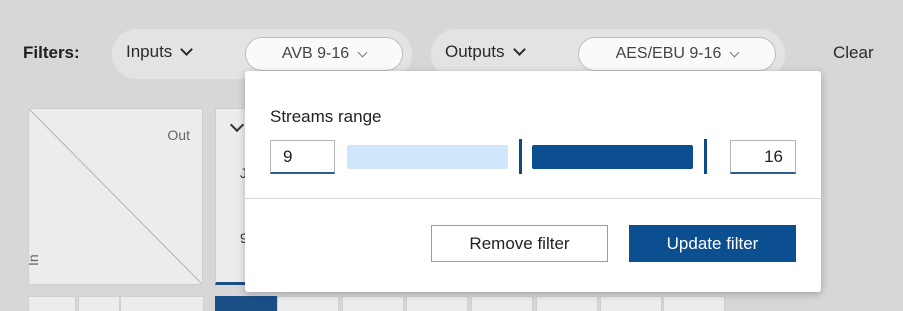 The image size is (903, 311). What do you see at coordinates (115, 196) in the screenshot?
I see `matrix-corner-cell: Out In` at bounding box center [115, 196].